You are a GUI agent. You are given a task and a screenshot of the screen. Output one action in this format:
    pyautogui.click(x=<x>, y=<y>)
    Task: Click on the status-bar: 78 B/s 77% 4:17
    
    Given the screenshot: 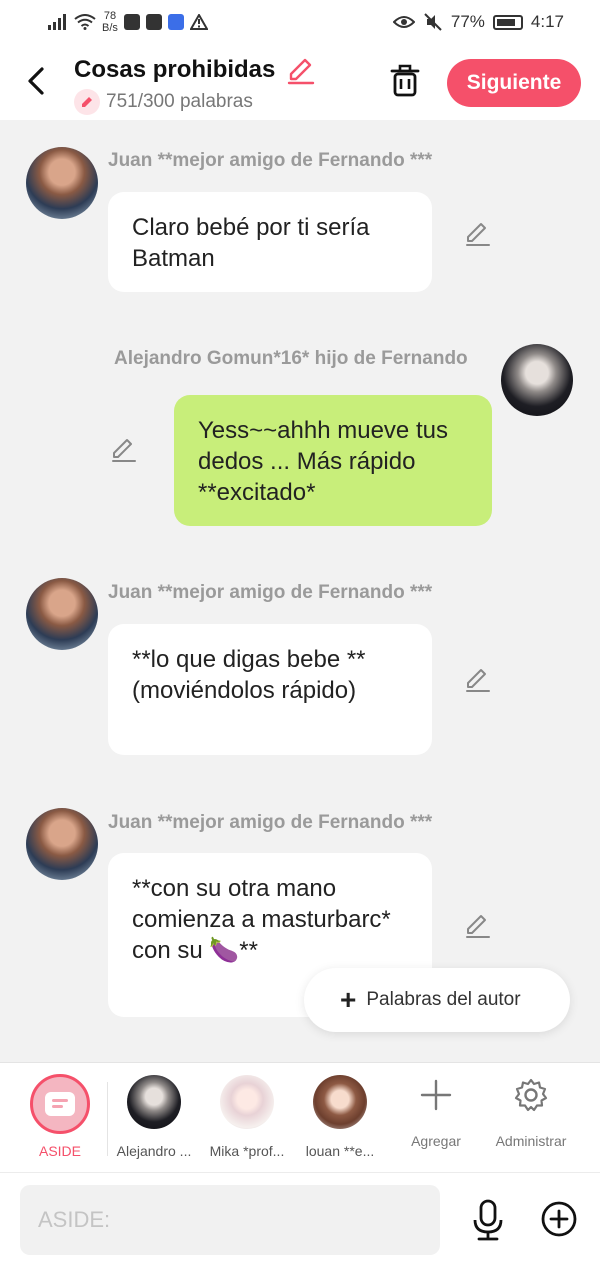 What is the action you would take?
    pyautogui.click(x=300, y=23)
    